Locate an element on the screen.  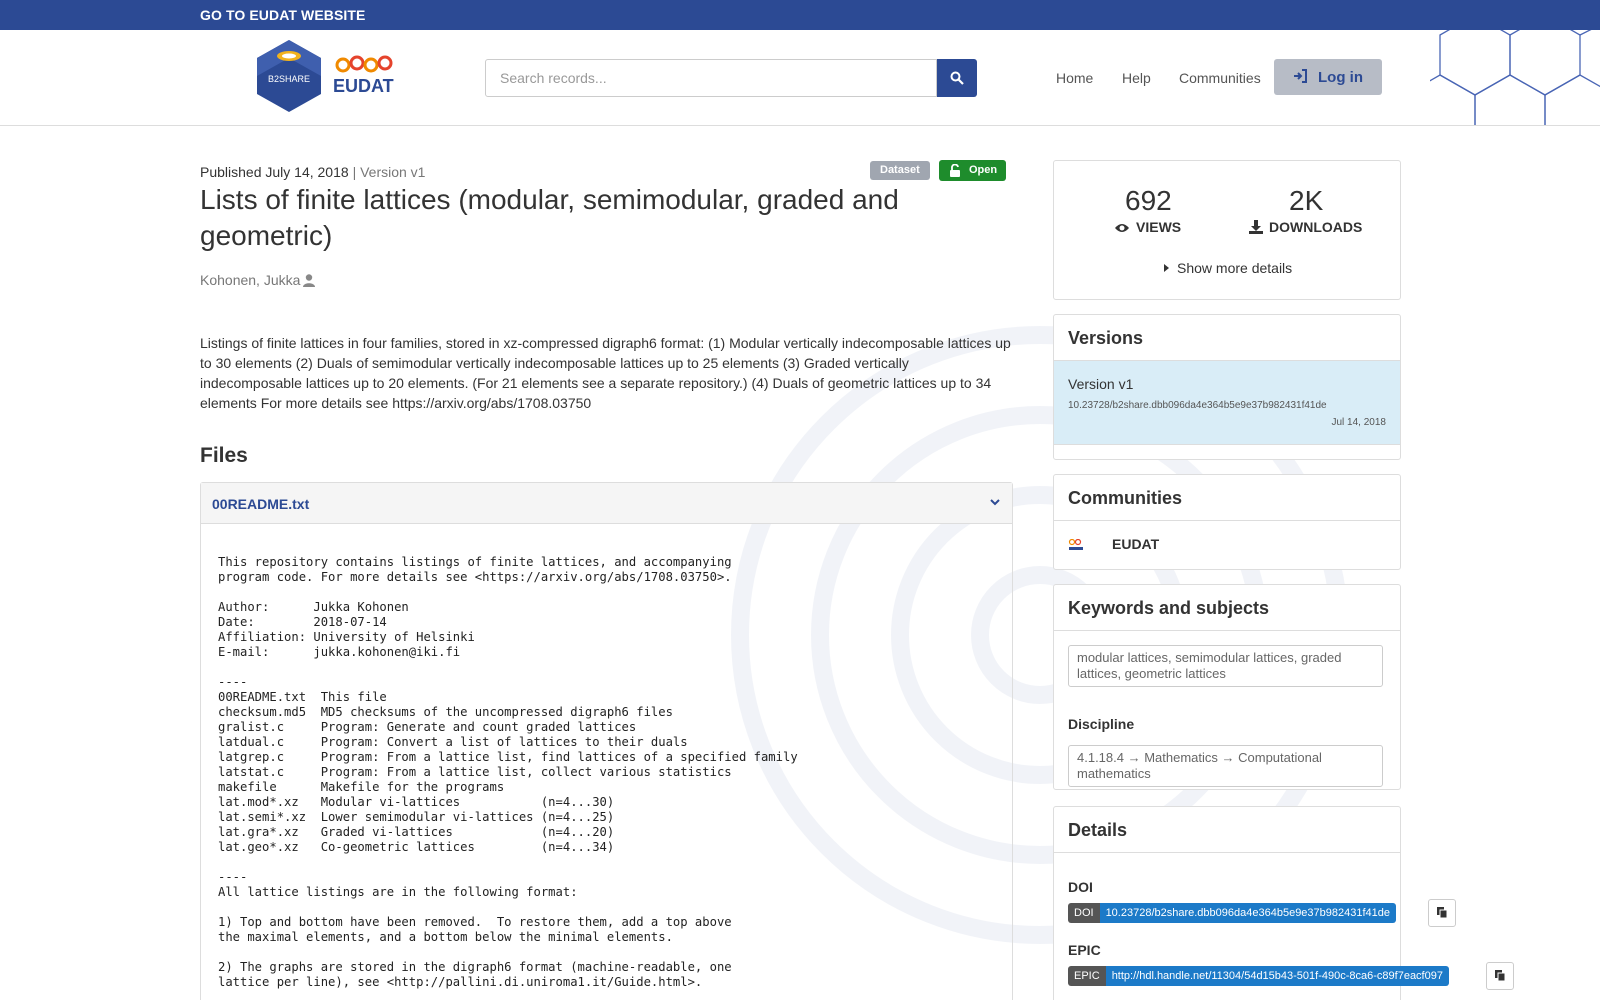
eudat-logo-mark is located at coordinates (364, 64).